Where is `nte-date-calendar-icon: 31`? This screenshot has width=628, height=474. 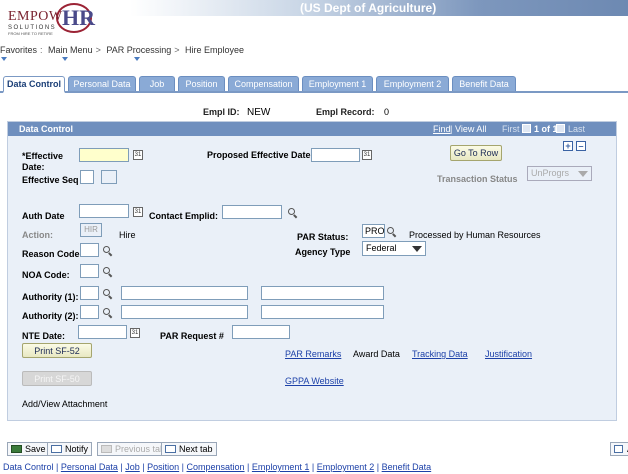 nte-date-calendar-icon: 31 is located at coordinates (135, 333).